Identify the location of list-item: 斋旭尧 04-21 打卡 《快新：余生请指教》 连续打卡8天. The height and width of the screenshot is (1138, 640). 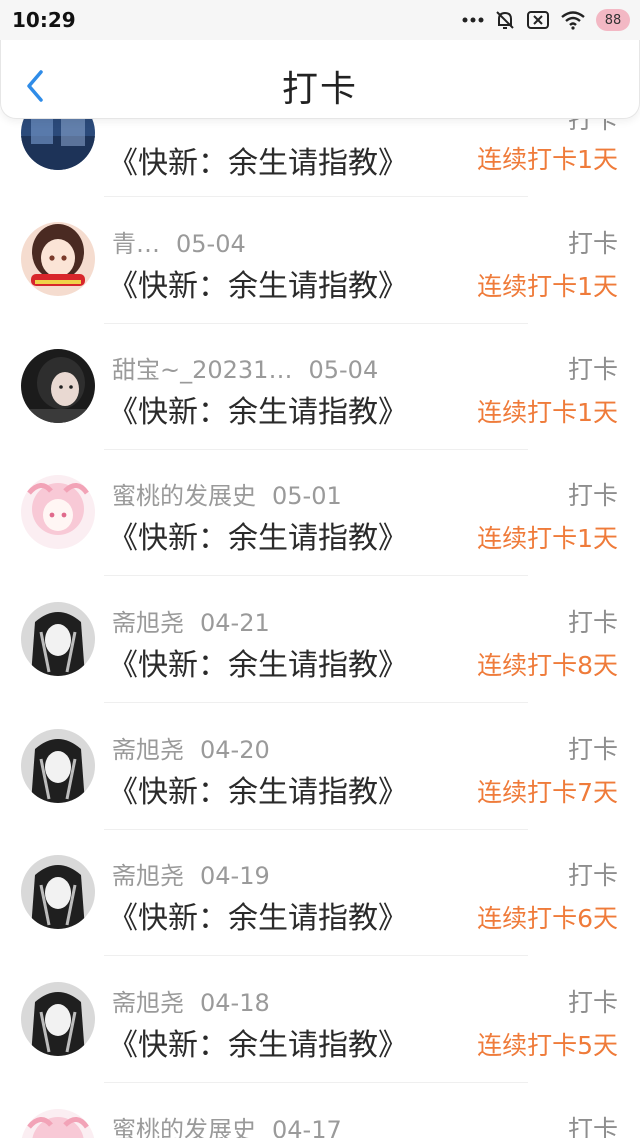
(320, 639).